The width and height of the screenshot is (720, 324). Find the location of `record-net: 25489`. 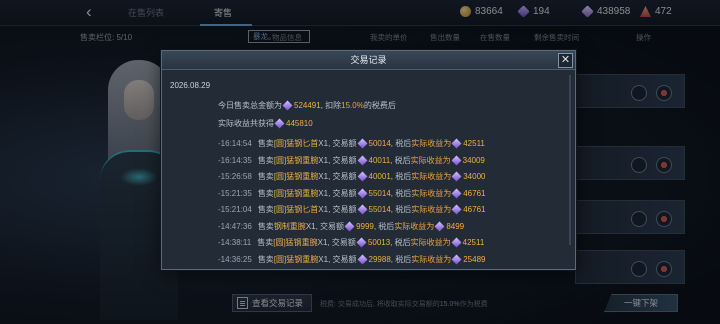

record-net: 25489 is located at coordinates (474, 259).